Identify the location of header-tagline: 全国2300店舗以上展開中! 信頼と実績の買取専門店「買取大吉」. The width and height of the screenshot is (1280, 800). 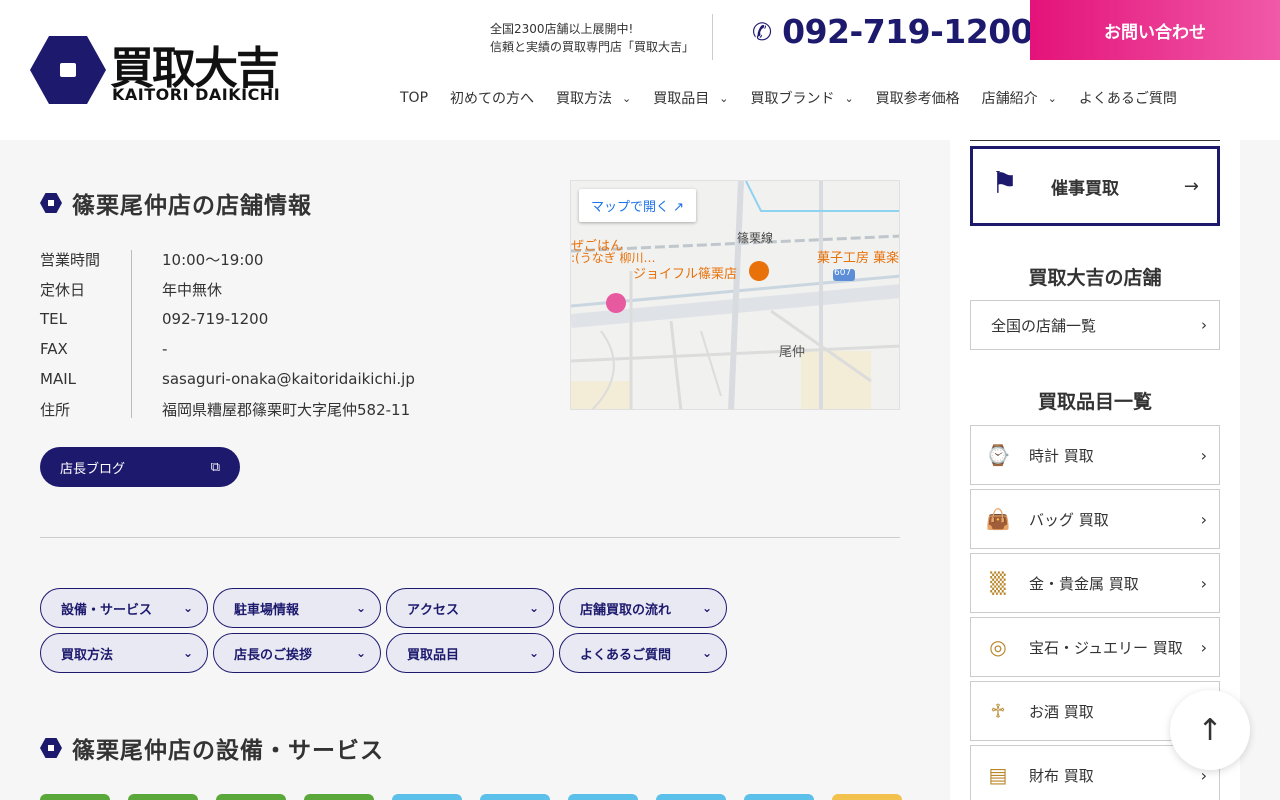
(592, 38).